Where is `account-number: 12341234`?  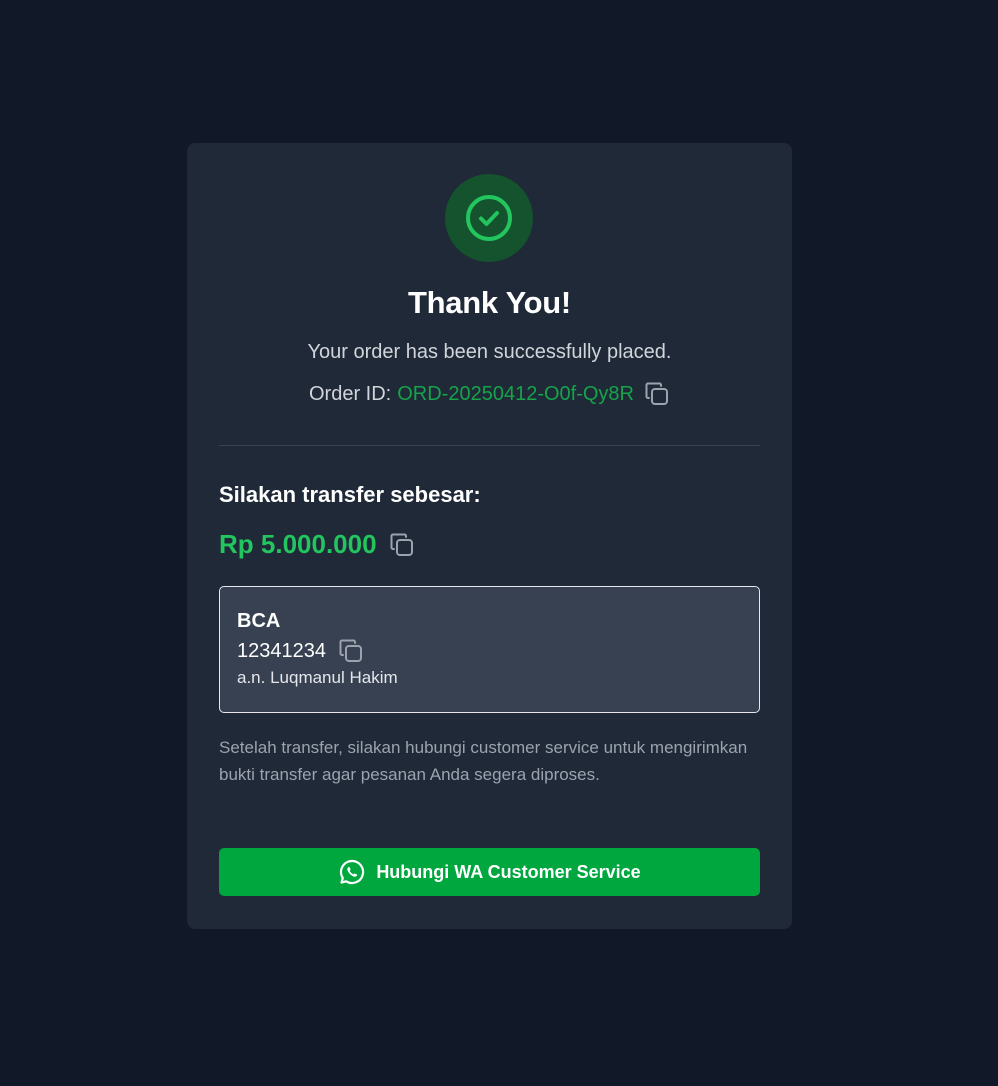 account-number: 12341234 is located at coordinates (281, 651).